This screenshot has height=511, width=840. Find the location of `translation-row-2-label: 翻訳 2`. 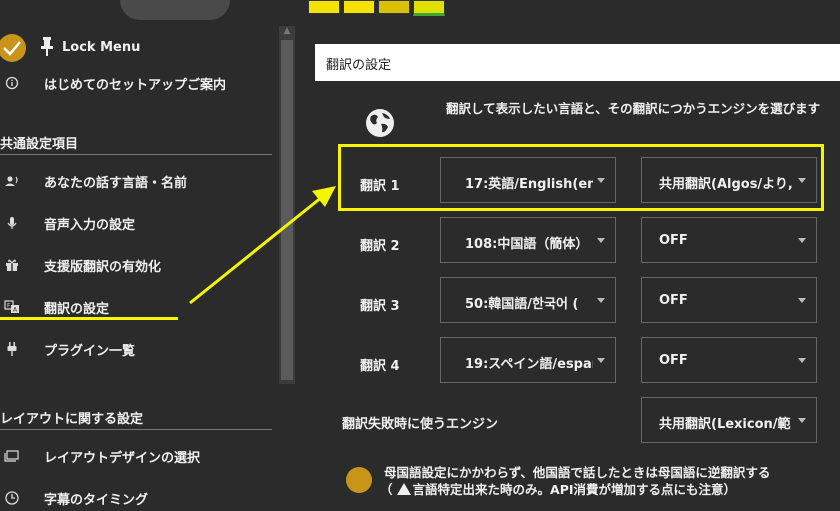

translation-row-2-label: 翻訳 2 is located at coordinates (380, 246).